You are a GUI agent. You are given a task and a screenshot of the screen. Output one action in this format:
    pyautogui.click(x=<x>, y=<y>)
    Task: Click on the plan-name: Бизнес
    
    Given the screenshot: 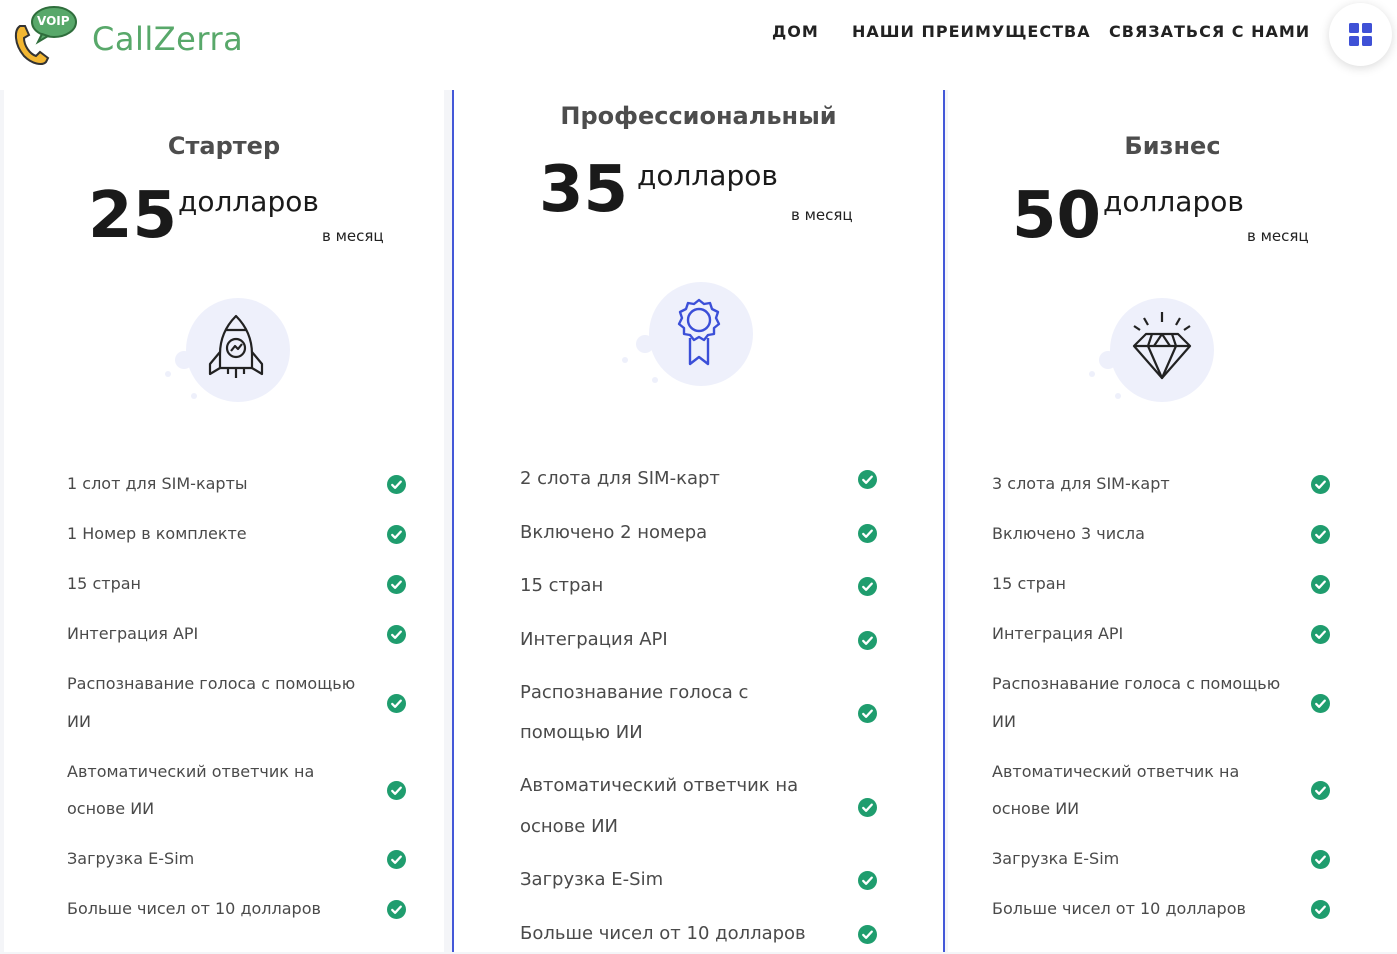 What is the action you would take?
    pyautogui.click(x=1172, y=146)
    